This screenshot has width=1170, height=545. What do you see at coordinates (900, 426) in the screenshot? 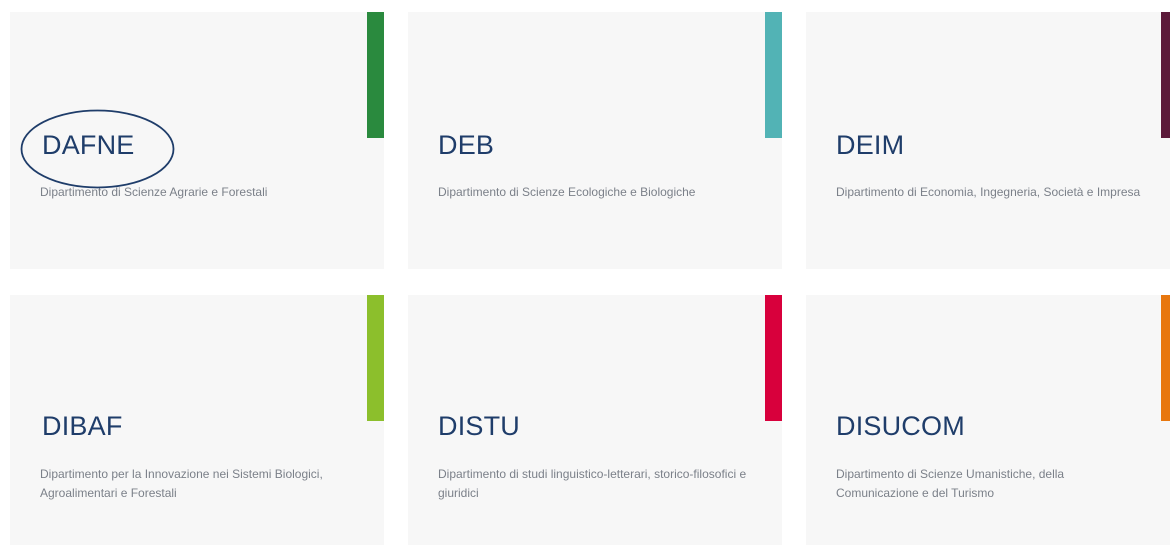
I see `department-code: DISUCOM` at bounding box center [900, 426].